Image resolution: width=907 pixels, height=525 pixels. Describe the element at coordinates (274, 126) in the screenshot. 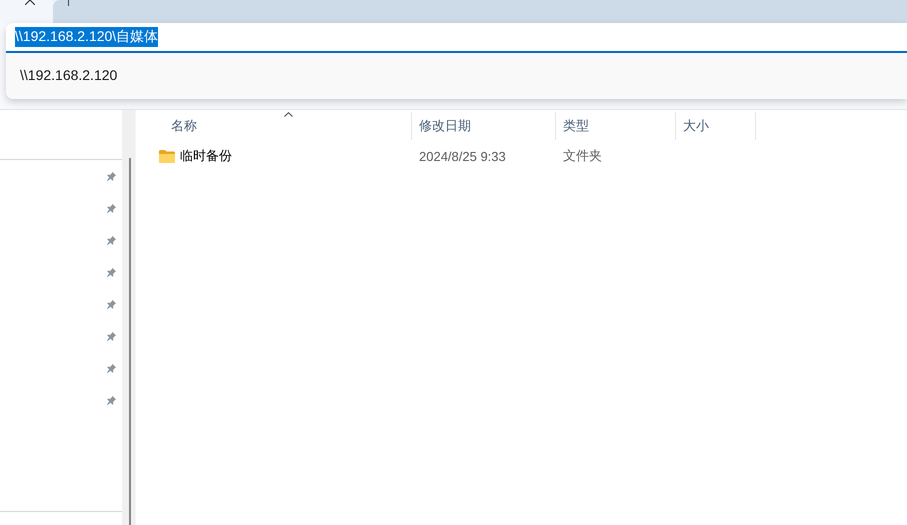

I see `column-header: 名称` at that location.